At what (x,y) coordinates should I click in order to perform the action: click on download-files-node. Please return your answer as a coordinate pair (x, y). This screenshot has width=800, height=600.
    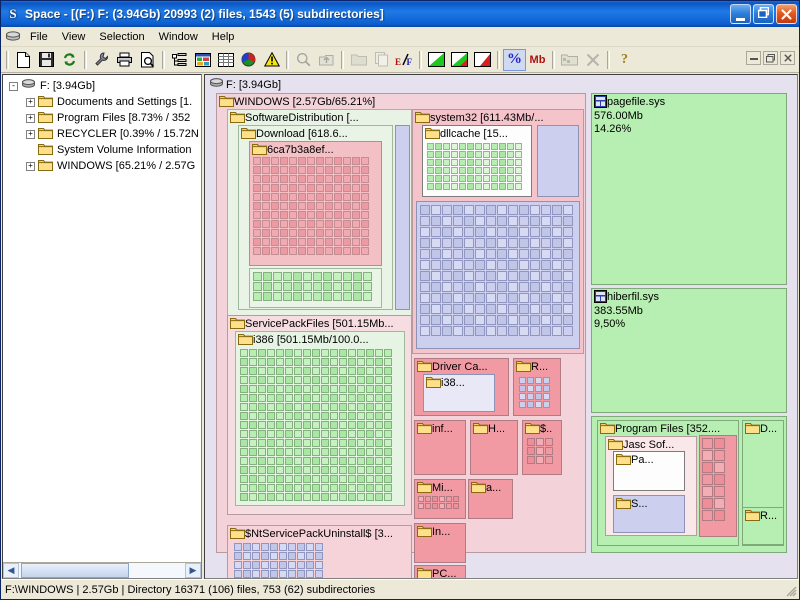
    Looking at the image, I should click on (315, 288).